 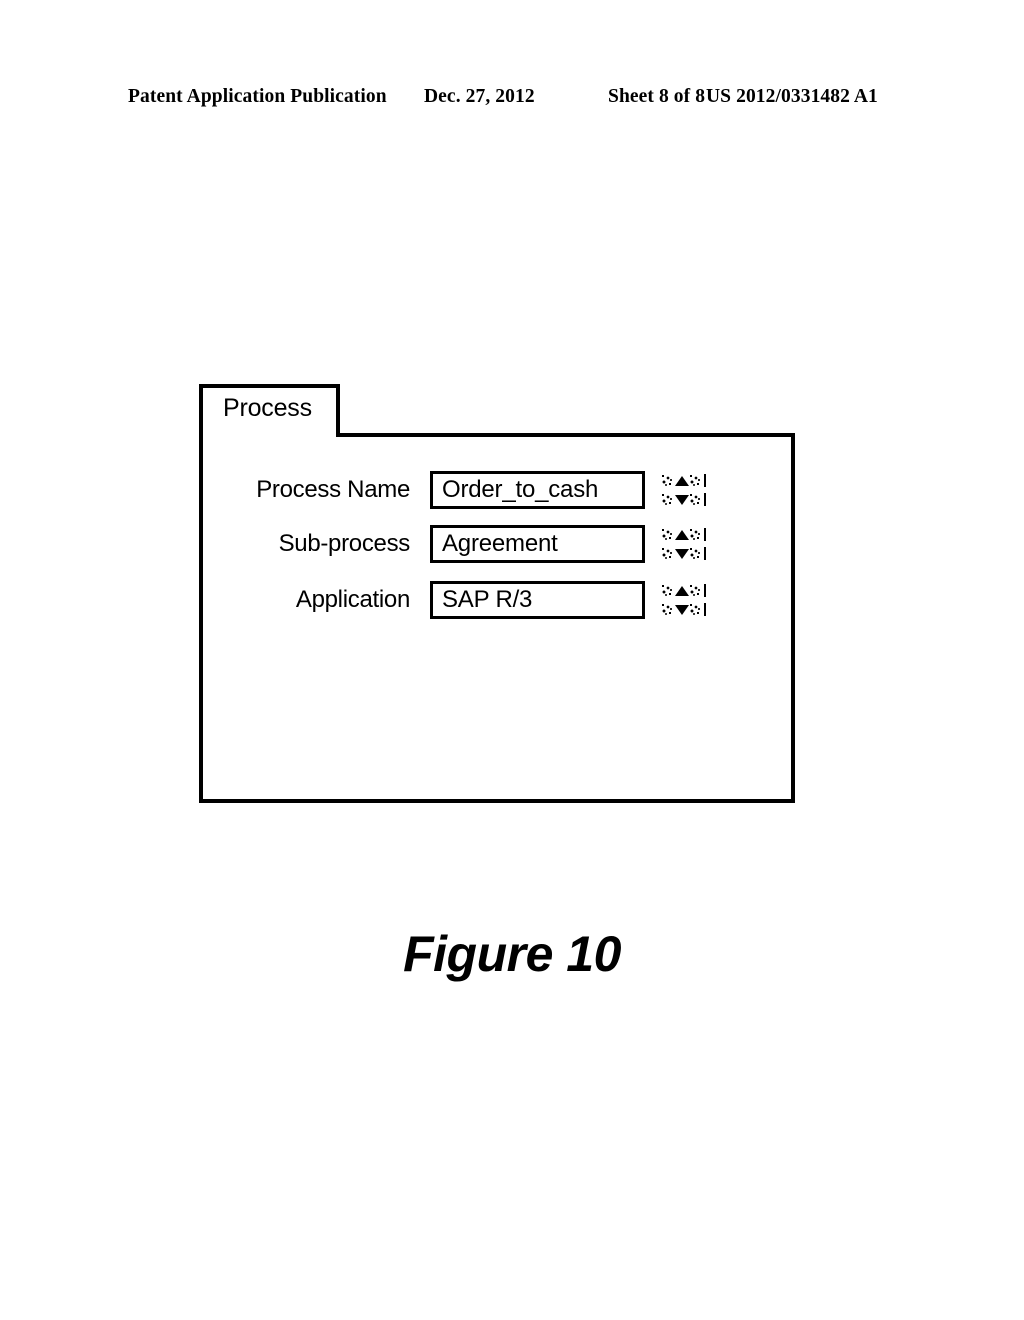 I want to click on patent-number: US 2012/0331482 A1, so click(x=792, y=96).